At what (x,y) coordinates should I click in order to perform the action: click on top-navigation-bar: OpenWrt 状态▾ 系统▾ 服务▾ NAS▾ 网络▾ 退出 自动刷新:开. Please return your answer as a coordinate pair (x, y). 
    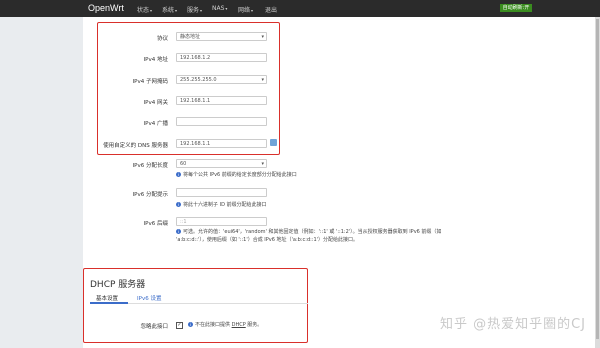
    Looking at the image, I should click on (300, 8).